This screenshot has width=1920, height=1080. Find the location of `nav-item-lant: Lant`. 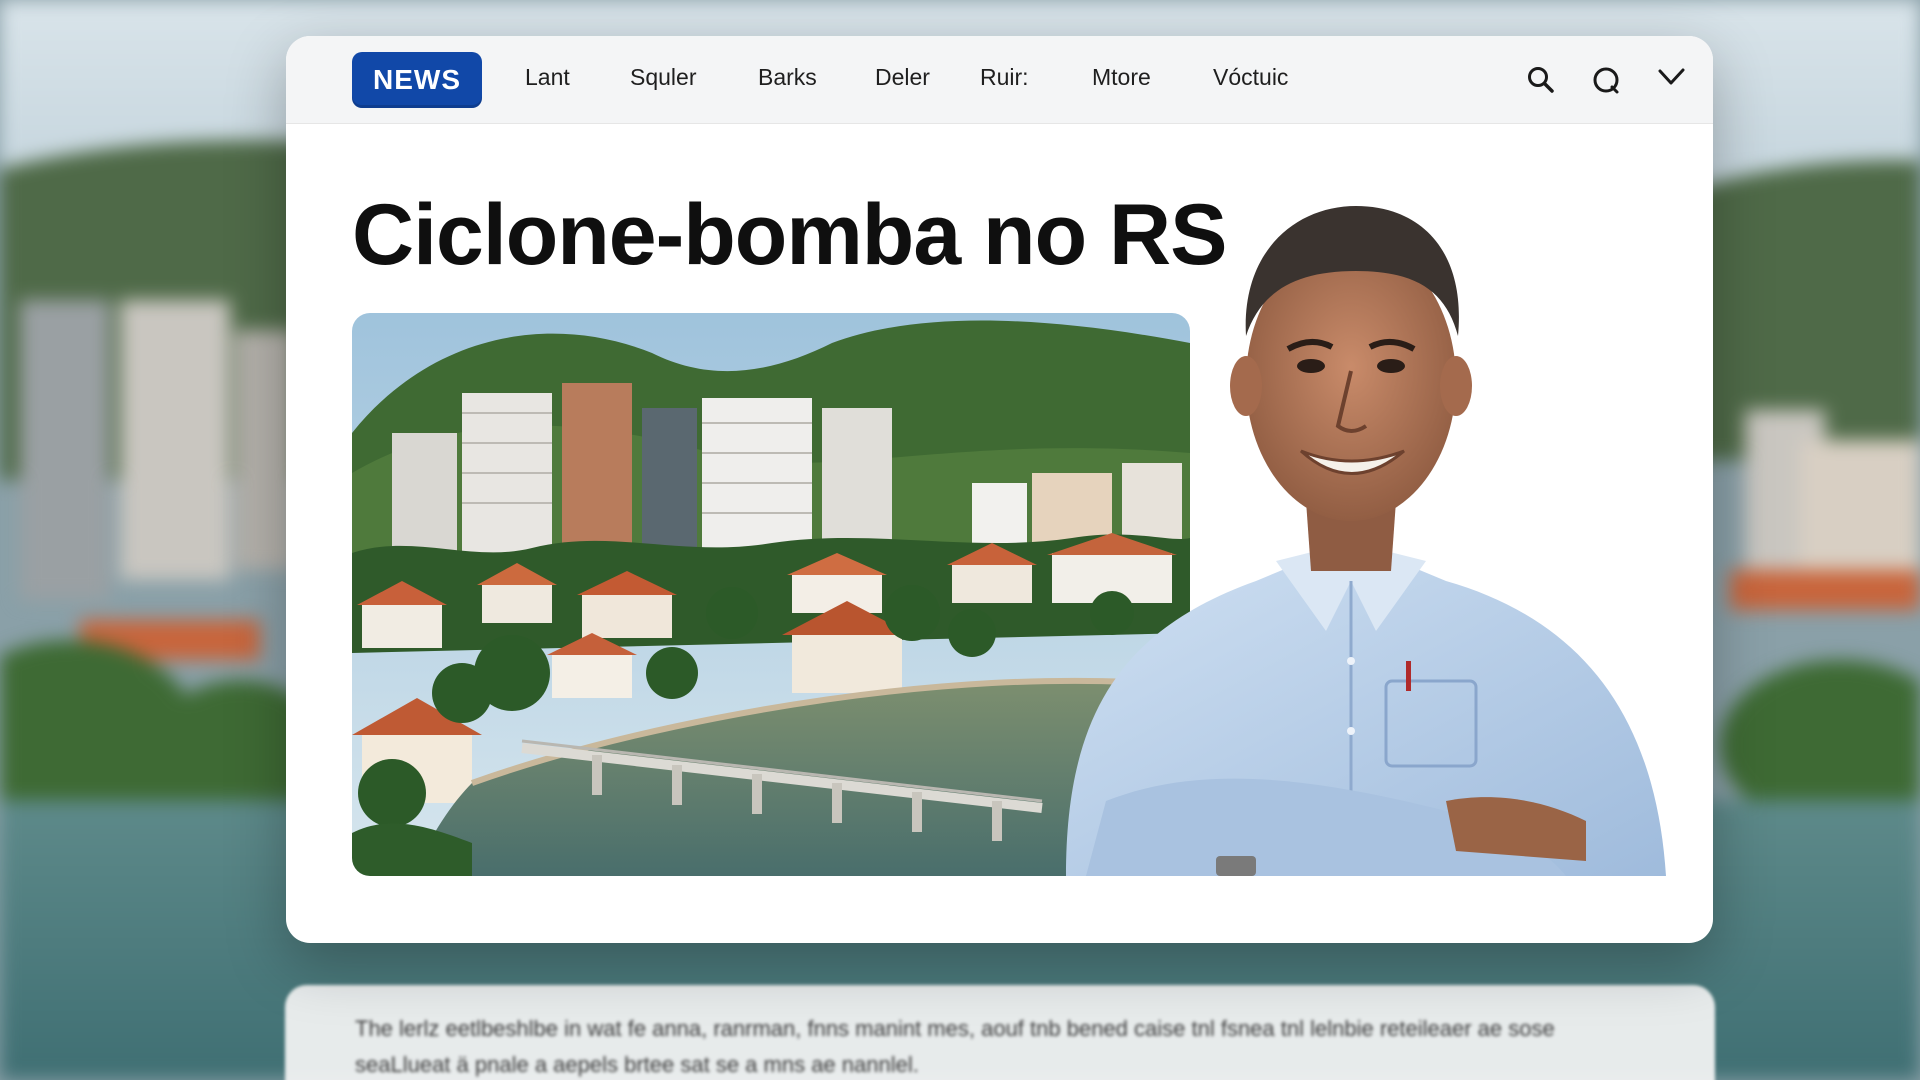

nav-item-lant: Lant is located at coordinates (547, 77).